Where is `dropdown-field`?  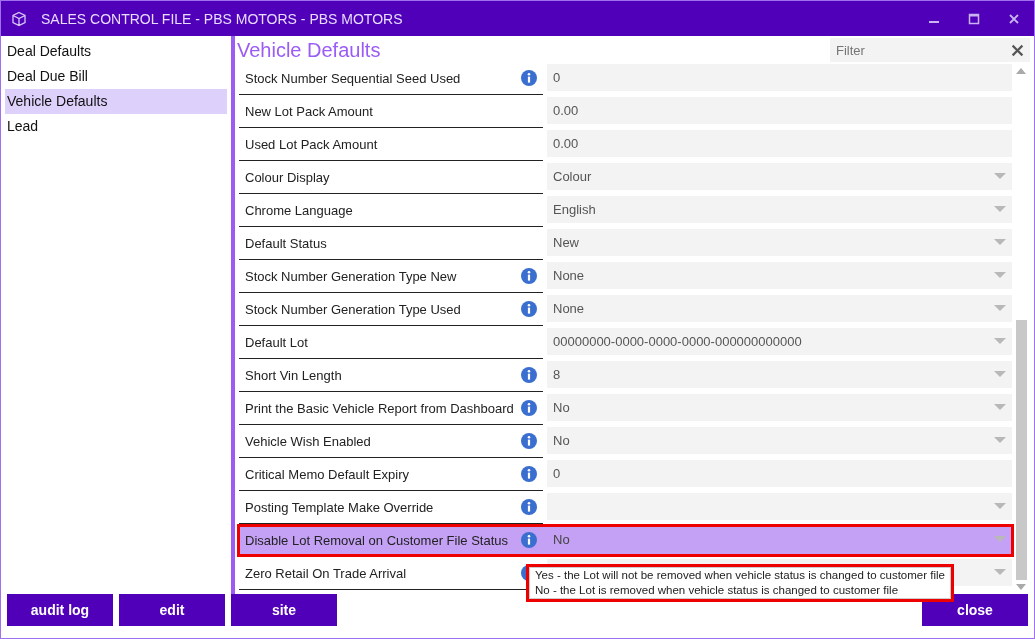 dropdown-field is located at coordinates (779, 506).